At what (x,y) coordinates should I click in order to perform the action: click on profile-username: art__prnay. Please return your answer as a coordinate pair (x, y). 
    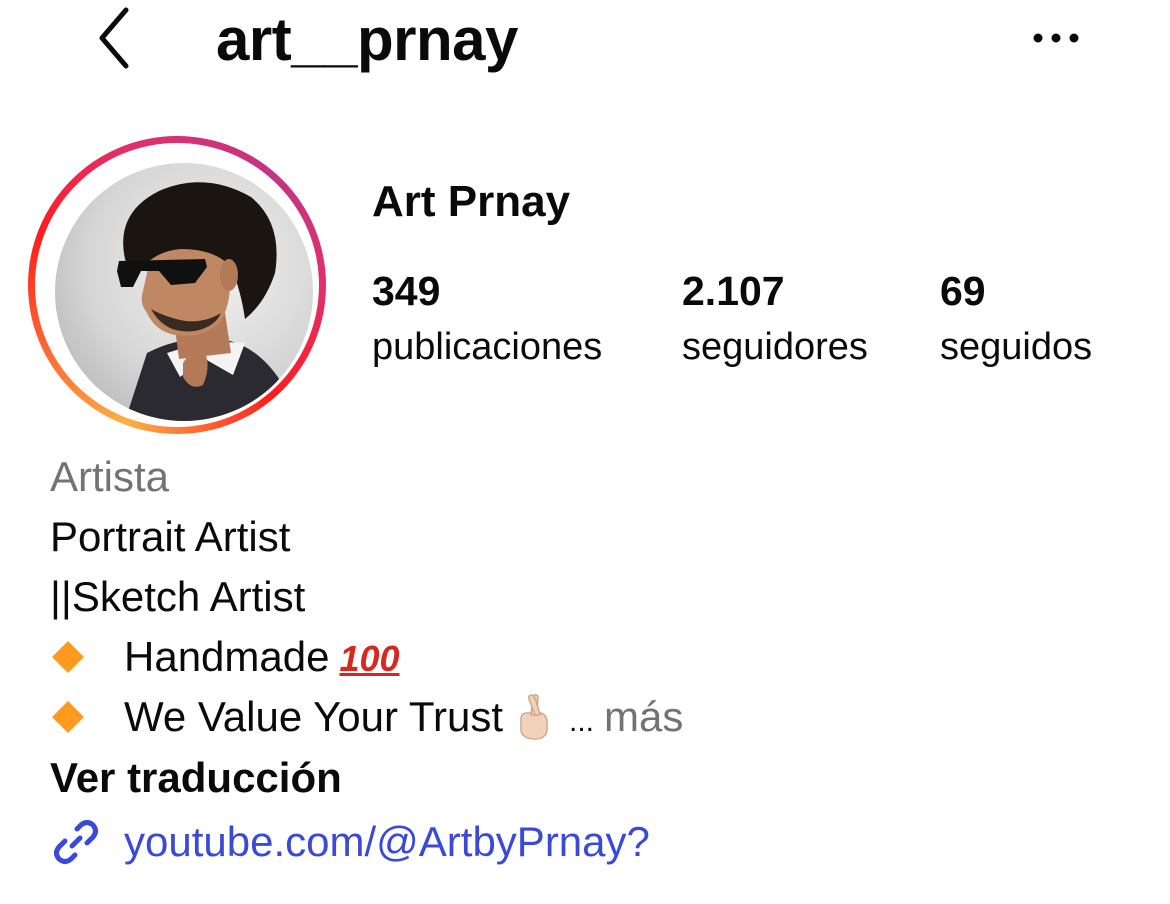
    Looking at the image, I should click on (367, 39).